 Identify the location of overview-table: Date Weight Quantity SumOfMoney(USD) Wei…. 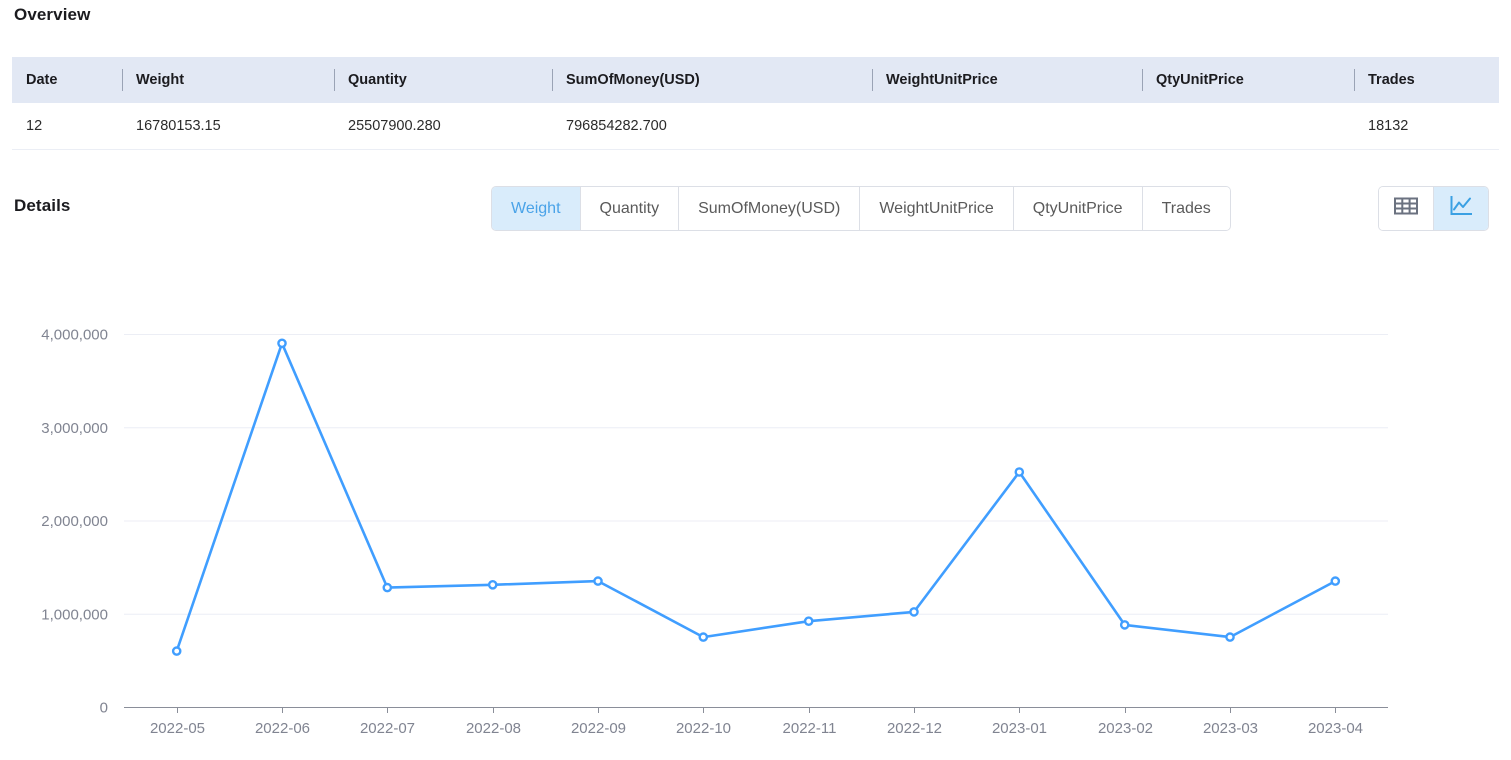
(755, 103).